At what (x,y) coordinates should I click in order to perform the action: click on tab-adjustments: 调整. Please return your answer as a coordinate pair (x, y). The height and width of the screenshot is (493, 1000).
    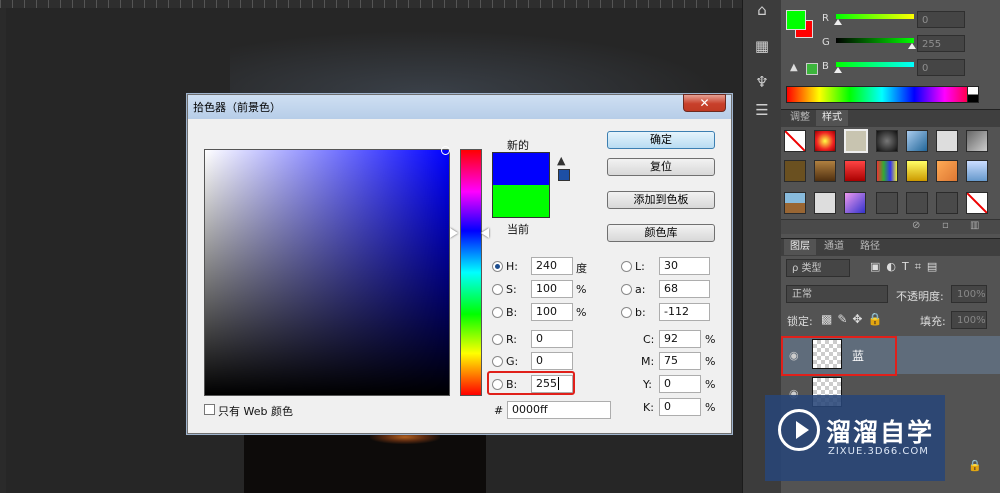
    Looking at the image, I should click on (800, 118).